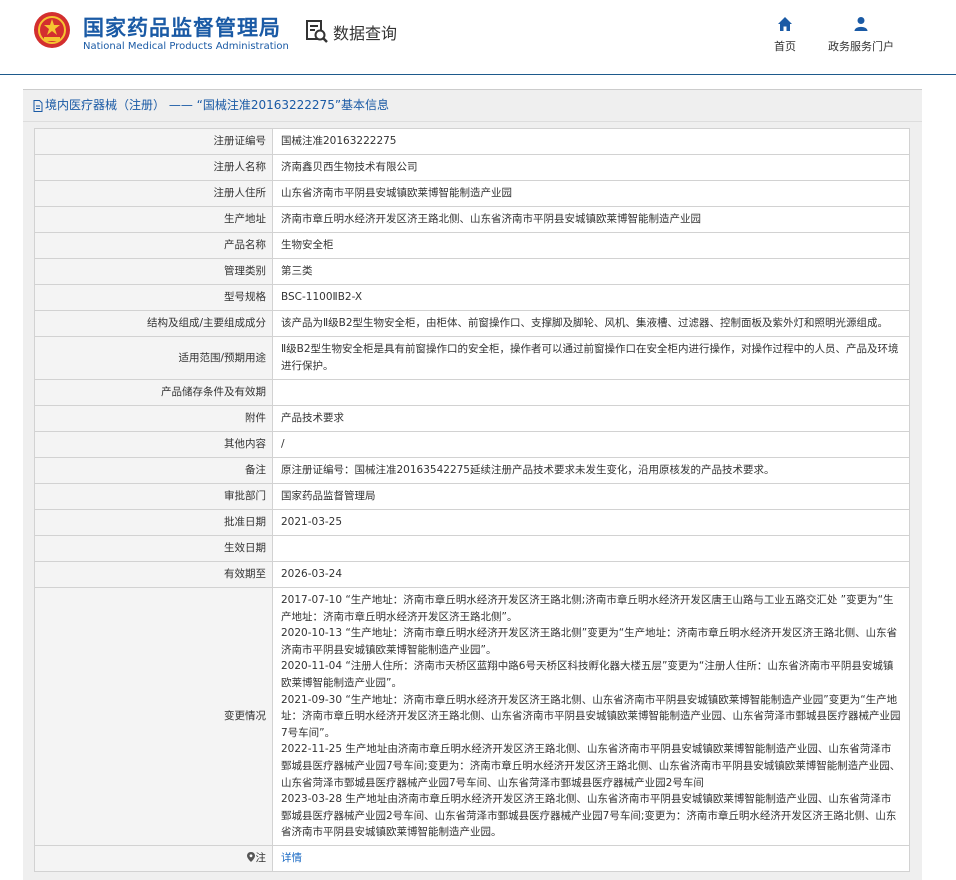 Image resolution: width=956 pixels, height=880 pixels. I want to click on table-row: 有效期至 2026-03-24, so click(472, 574).